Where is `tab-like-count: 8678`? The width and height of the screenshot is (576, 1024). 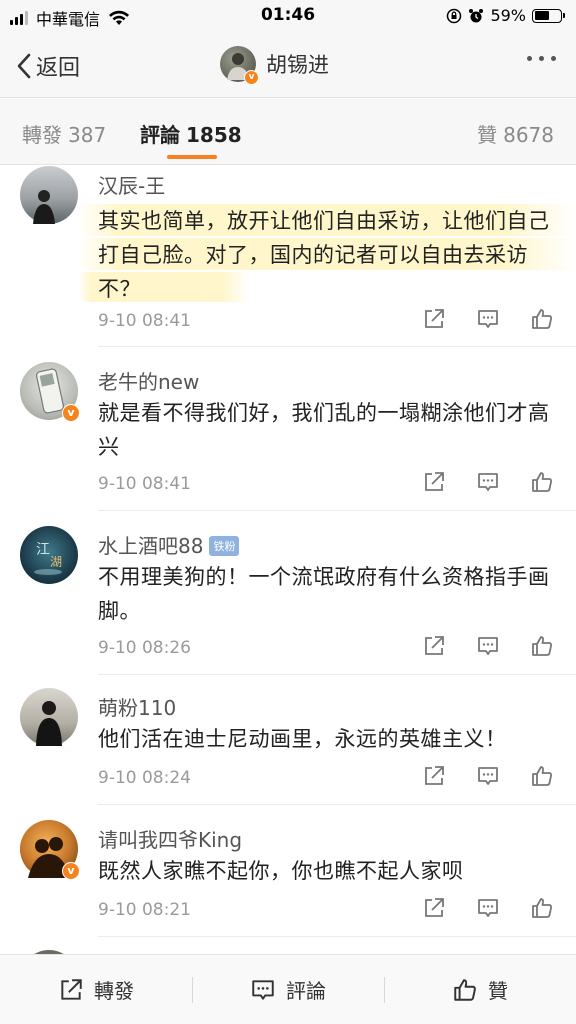
tab-like-count: 8678 is located at coordinates (528, 135).